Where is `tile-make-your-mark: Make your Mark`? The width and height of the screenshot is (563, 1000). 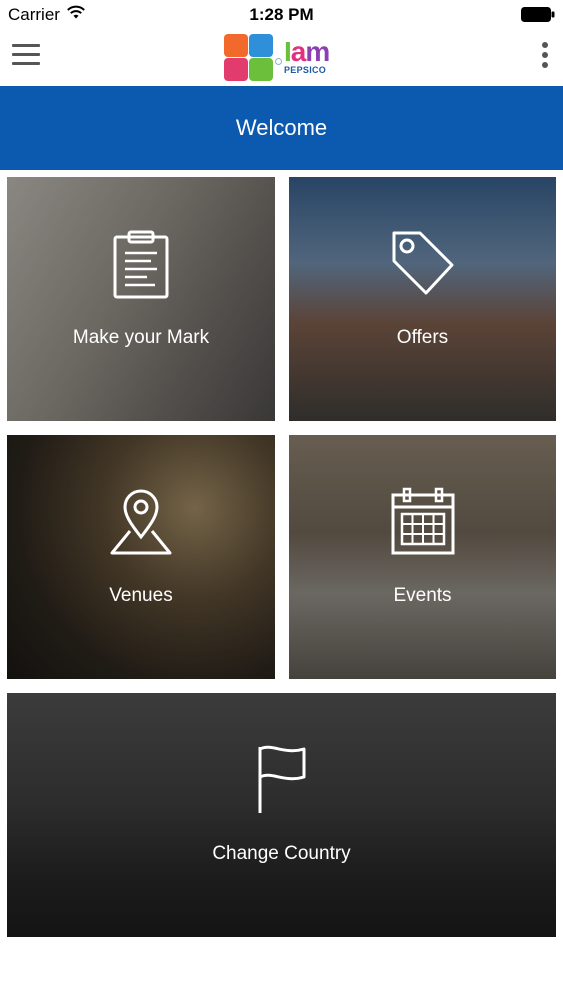 tile-make-your-mark: Make your Mark is located at coordinates (141, 299).